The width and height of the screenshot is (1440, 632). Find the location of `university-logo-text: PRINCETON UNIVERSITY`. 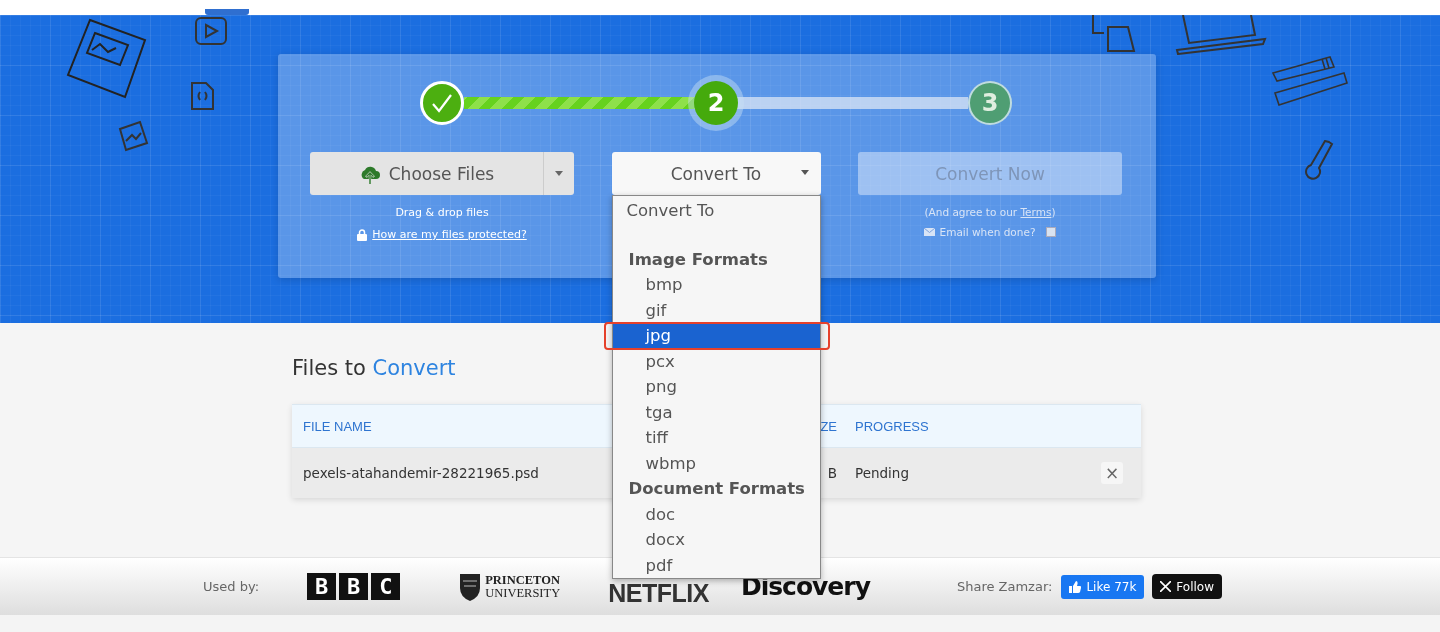

university-logo-text: PRINCETON UNIVERSITY is located at coordinates (523, 586).